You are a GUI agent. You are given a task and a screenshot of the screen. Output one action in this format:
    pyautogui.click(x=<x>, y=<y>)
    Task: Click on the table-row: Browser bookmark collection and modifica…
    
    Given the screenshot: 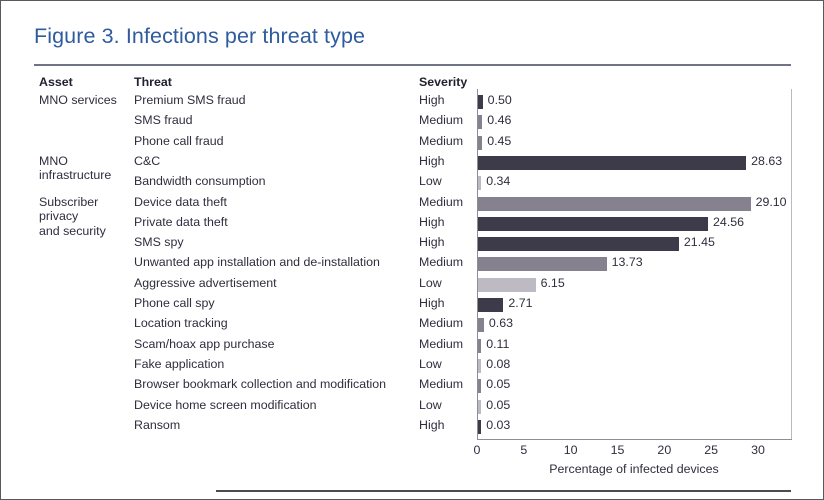 What is the action you would take?
    pyautogui.click(x=412, y=387)
    